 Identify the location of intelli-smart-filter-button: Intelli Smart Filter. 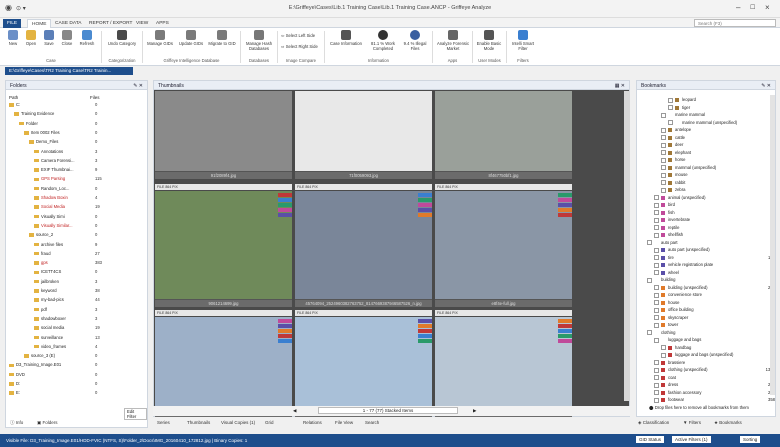
(523, 40).